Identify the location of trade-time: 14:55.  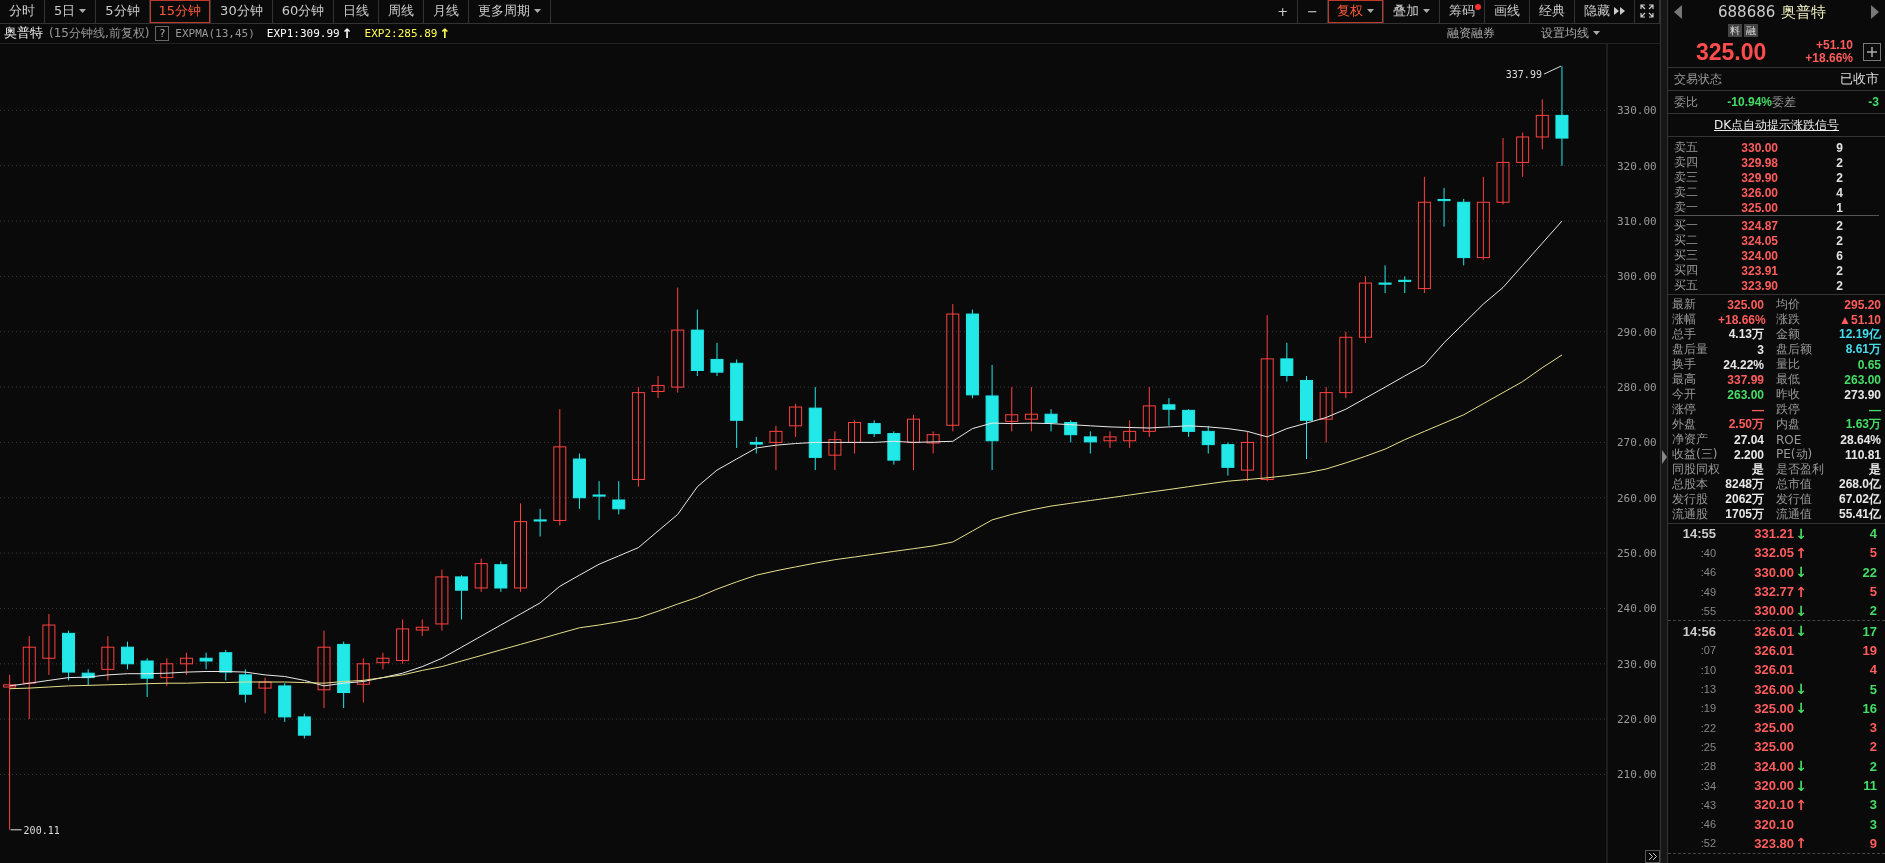
(1698, 534).